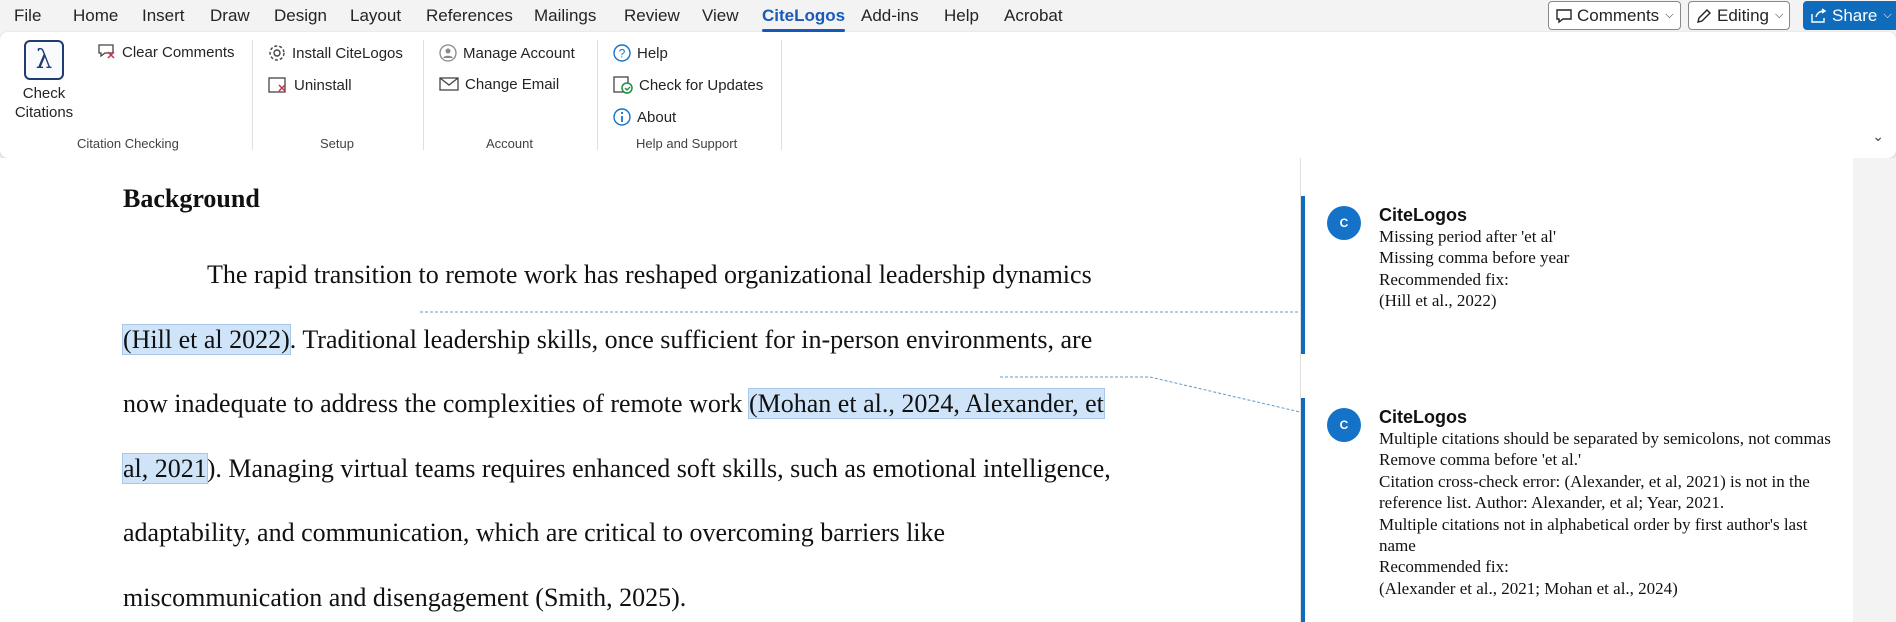  What do you see at coordinates (44, 103) in the screenshot?
I see `check-citations-label: Check Citations` at bounding box center [44, 103].